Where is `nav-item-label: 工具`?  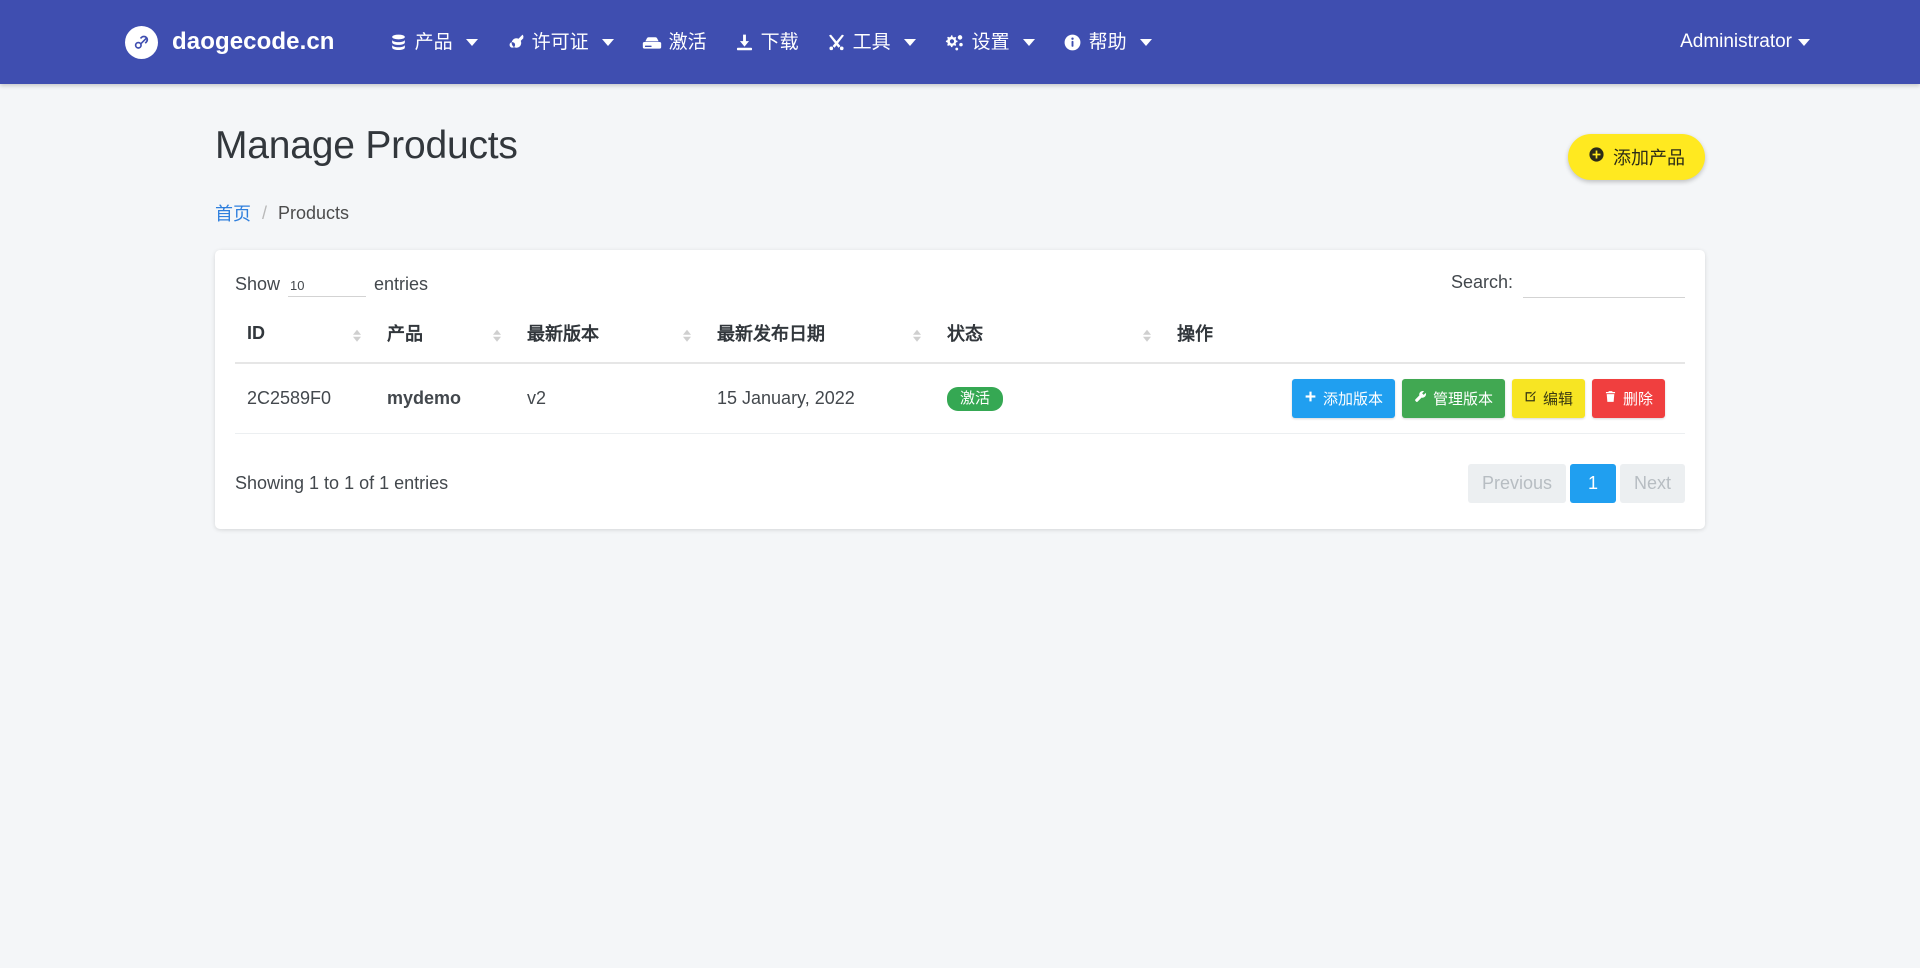 nav-item-label: 工具 is located at coordinates (871, 42).